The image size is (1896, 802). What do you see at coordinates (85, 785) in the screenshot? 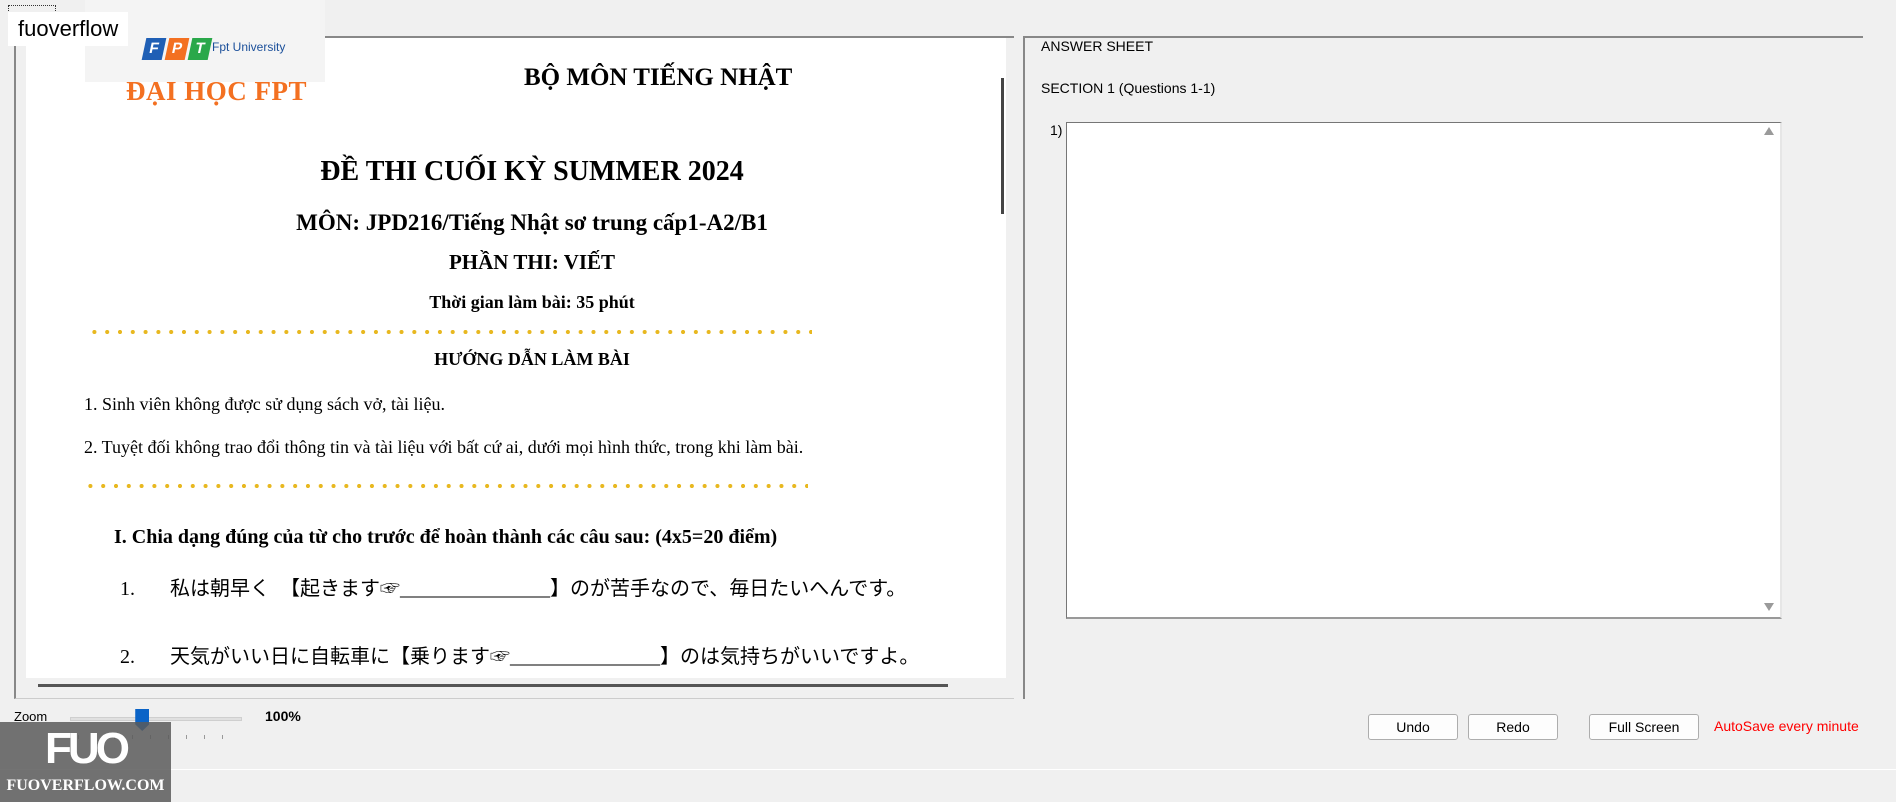
I see `watermark-text: FUOVERFLOW.COM` at bounding box center [85, 785].